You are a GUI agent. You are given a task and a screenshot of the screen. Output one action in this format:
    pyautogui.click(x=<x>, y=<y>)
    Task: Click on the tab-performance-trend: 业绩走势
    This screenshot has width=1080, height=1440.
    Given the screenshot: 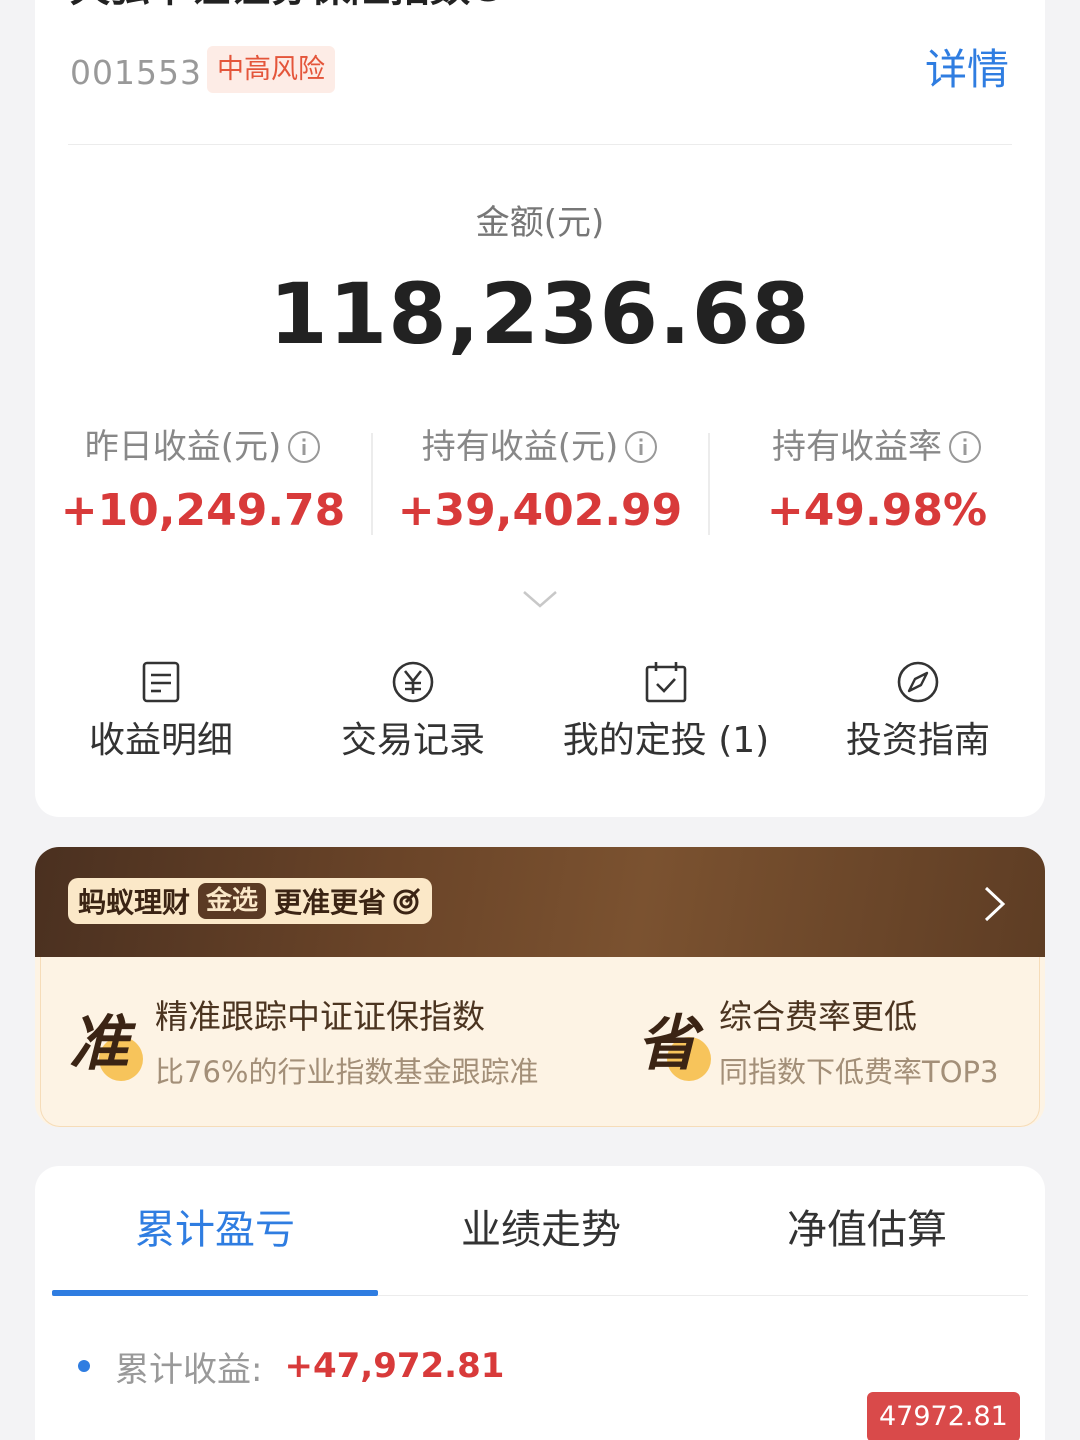 What is the action you would take?
    pyautogui.click(x=541, y=1230)
    